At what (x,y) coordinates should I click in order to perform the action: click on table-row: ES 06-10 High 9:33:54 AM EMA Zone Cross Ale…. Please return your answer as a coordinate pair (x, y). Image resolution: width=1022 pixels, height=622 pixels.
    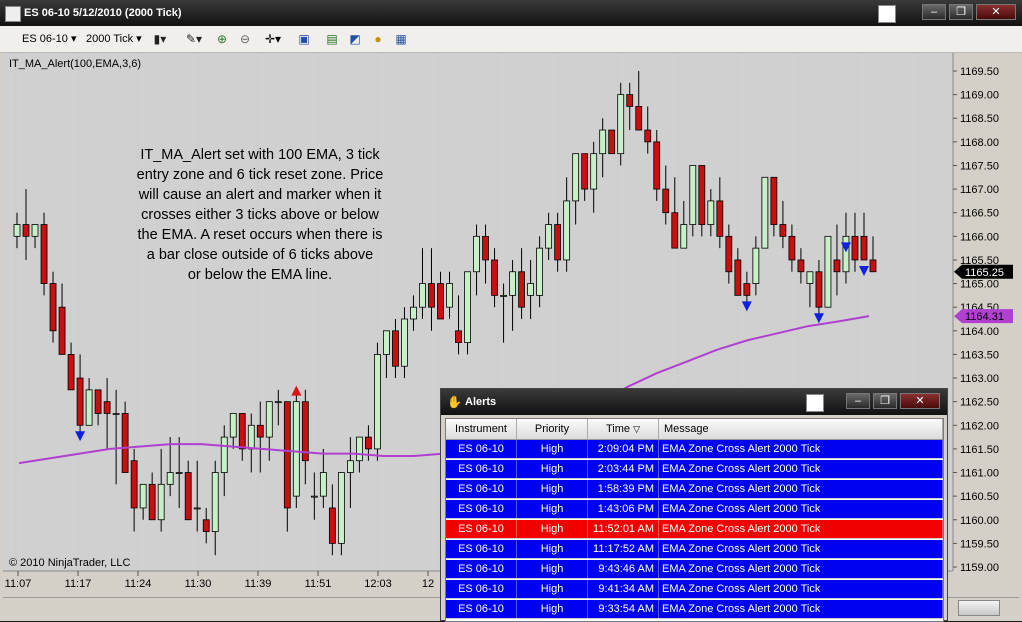
    Looking at the image, I should click on (694, 609).